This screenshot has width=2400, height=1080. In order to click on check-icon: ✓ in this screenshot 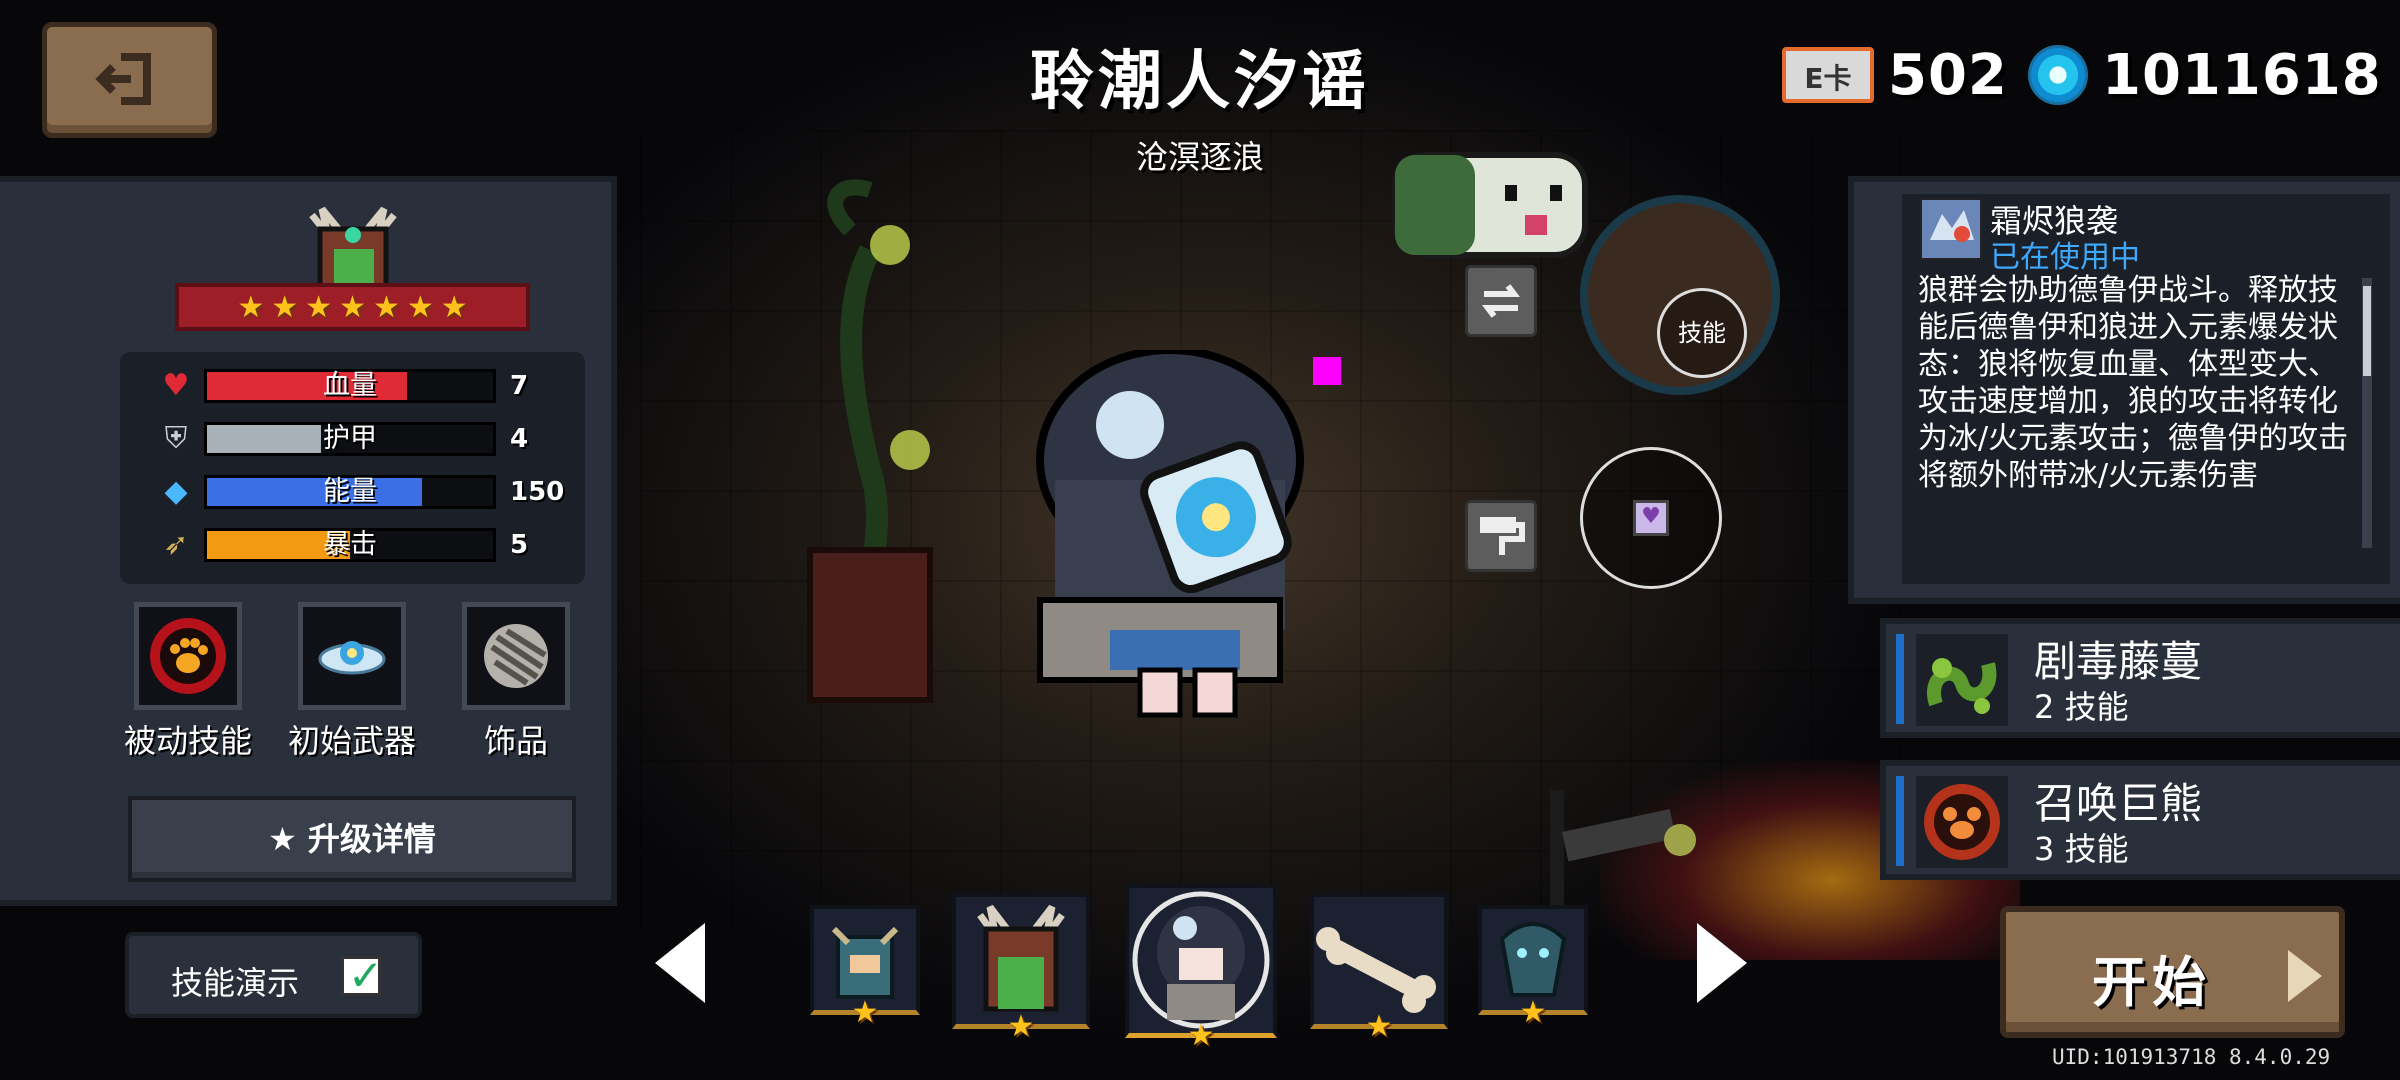, I will do `click(366, 975)`.